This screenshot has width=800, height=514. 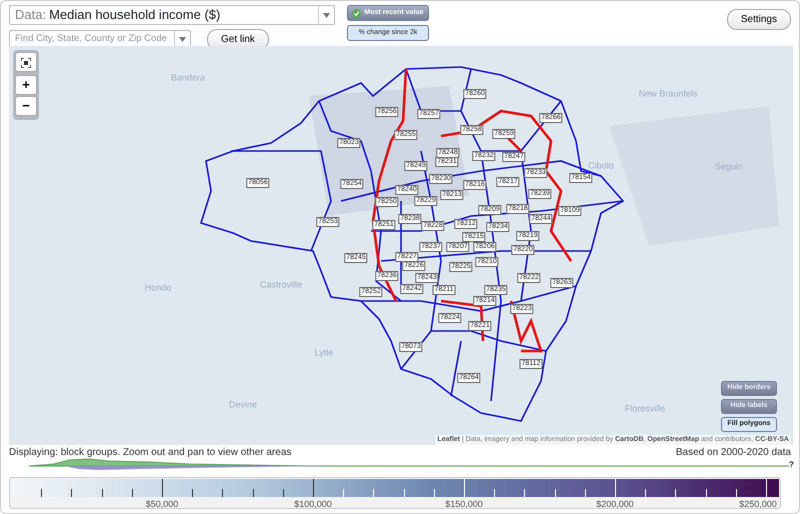 What do you see at coordinates (733, 453) in the screenshot?
I see `data-range-text: Based on 2000-2020 data` at bounding box center [733, 453].